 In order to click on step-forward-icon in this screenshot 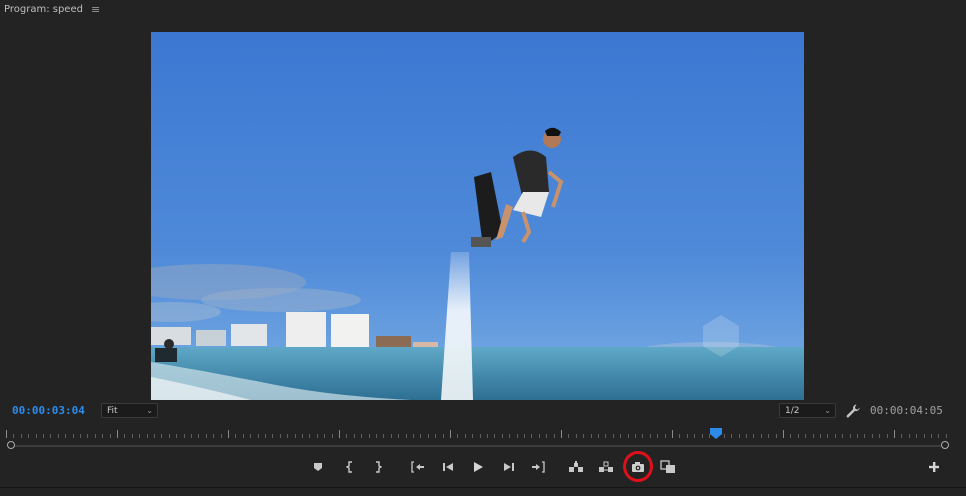, I will do `click(509, 467)`.